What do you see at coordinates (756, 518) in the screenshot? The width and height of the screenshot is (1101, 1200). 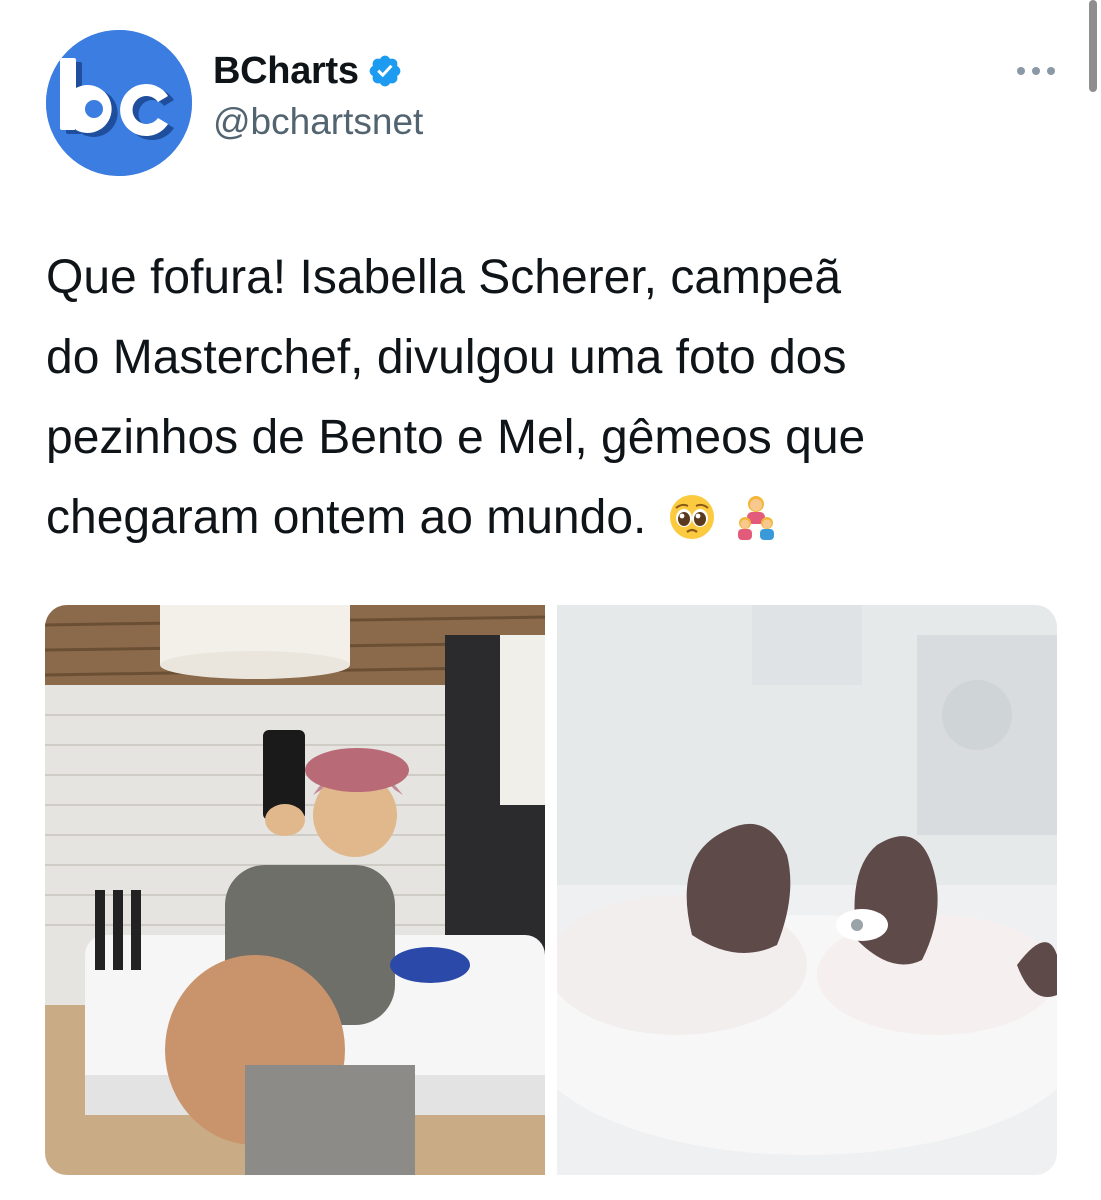 I see `family-emoji-icon` at bounding box center [756, 518].